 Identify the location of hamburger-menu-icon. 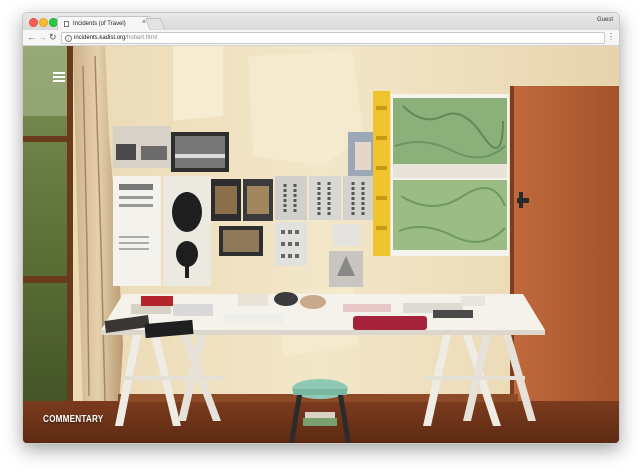
(59, 77).